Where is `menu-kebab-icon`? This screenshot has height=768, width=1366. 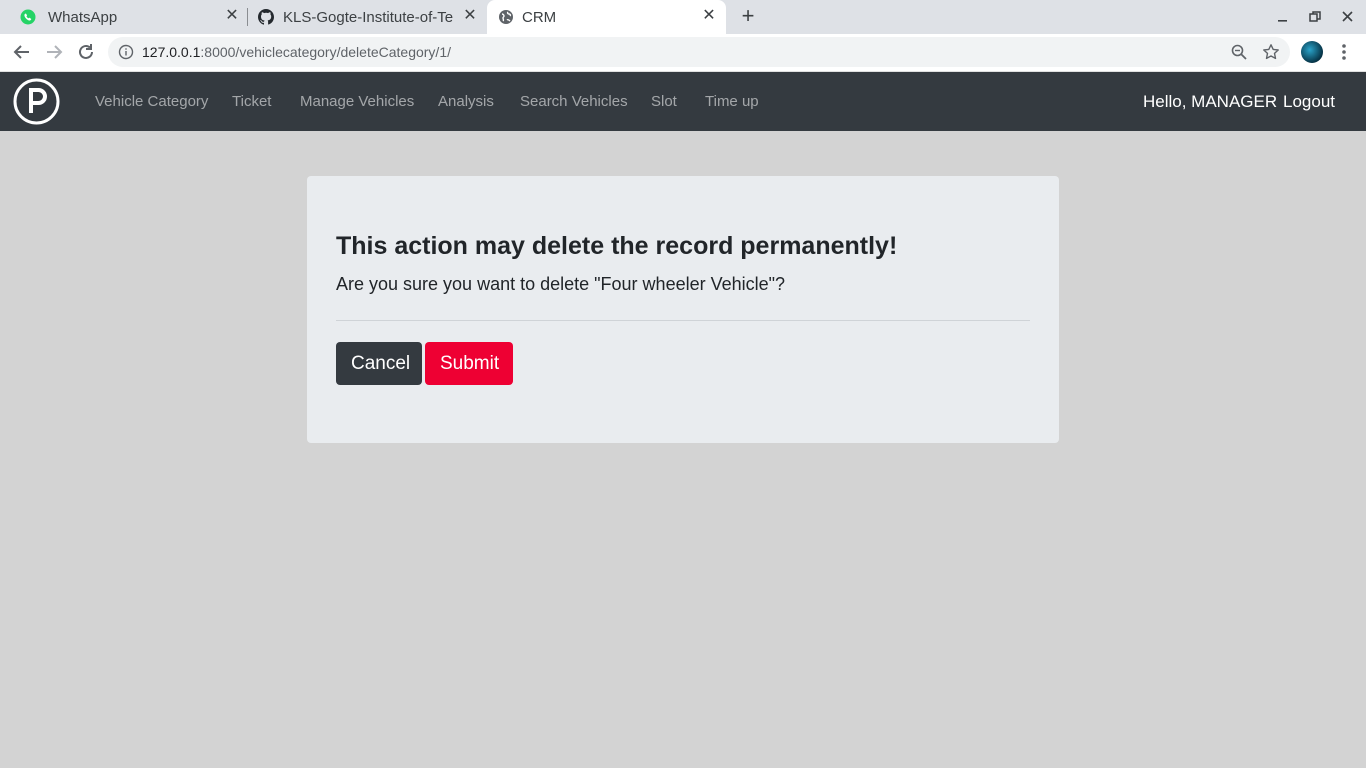 menu-kebab-icon is located at coordinates (1344, 52).